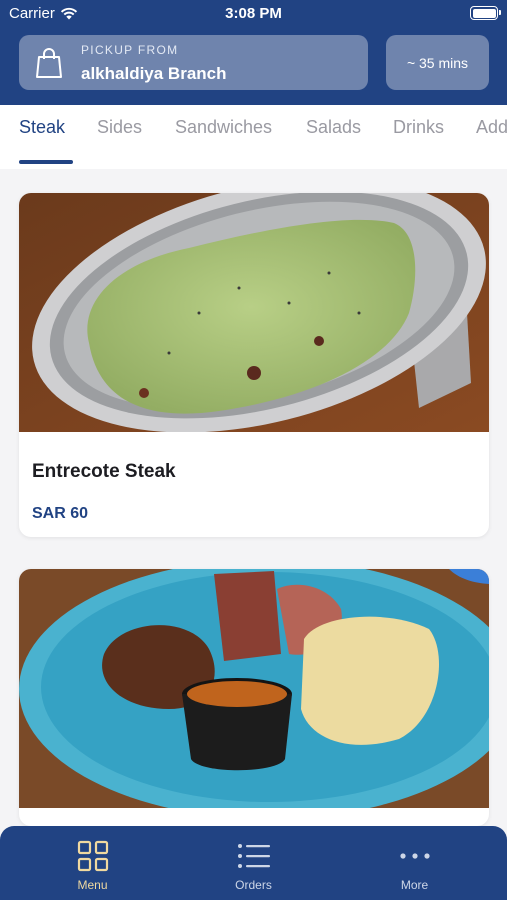 Image resolution: width=507 pixels, height=900 pixels. What do you see at coordinates (119, 127) in the screenshot?
I see `tab-sides: Sides` at bounding box center [119, 127].